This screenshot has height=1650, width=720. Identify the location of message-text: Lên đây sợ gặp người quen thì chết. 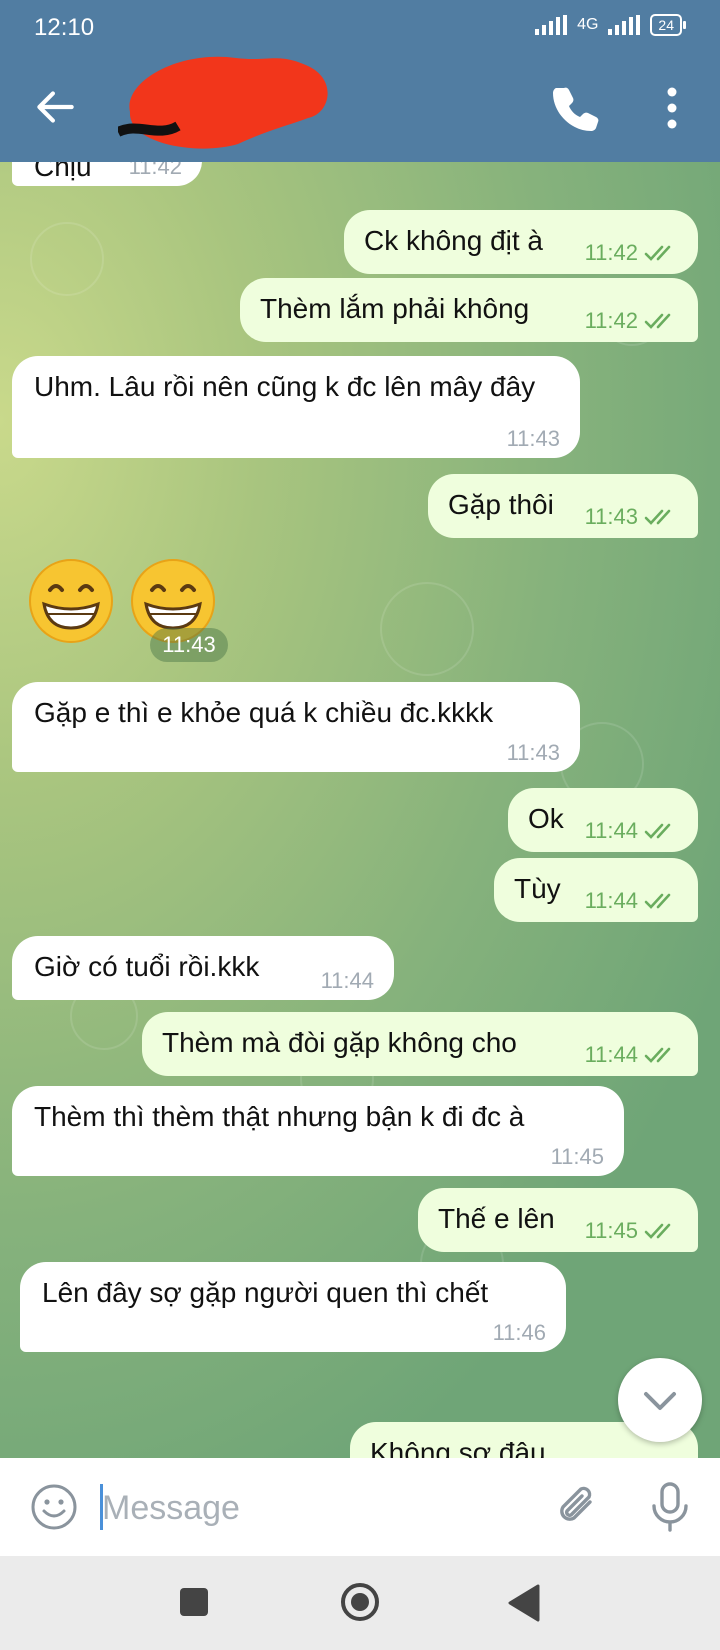
(265, 1292).